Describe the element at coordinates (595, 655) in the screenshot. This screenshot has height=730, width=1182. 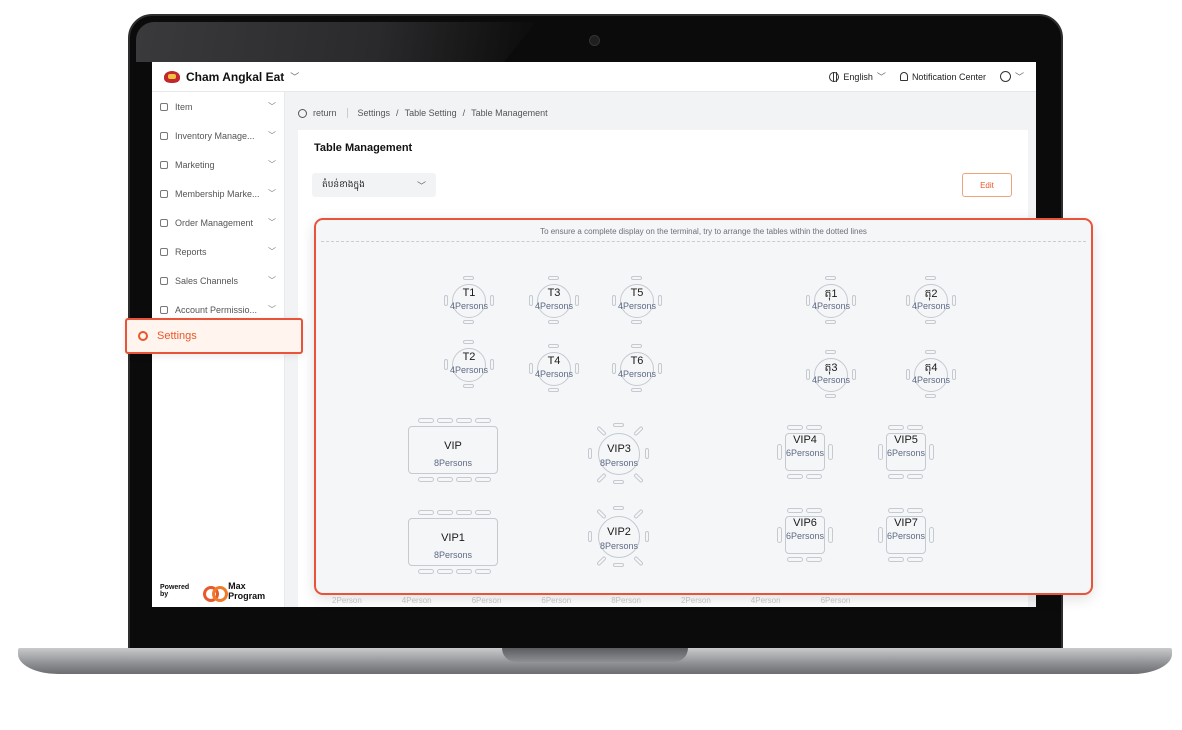
I see `laptop-notch` at that location.